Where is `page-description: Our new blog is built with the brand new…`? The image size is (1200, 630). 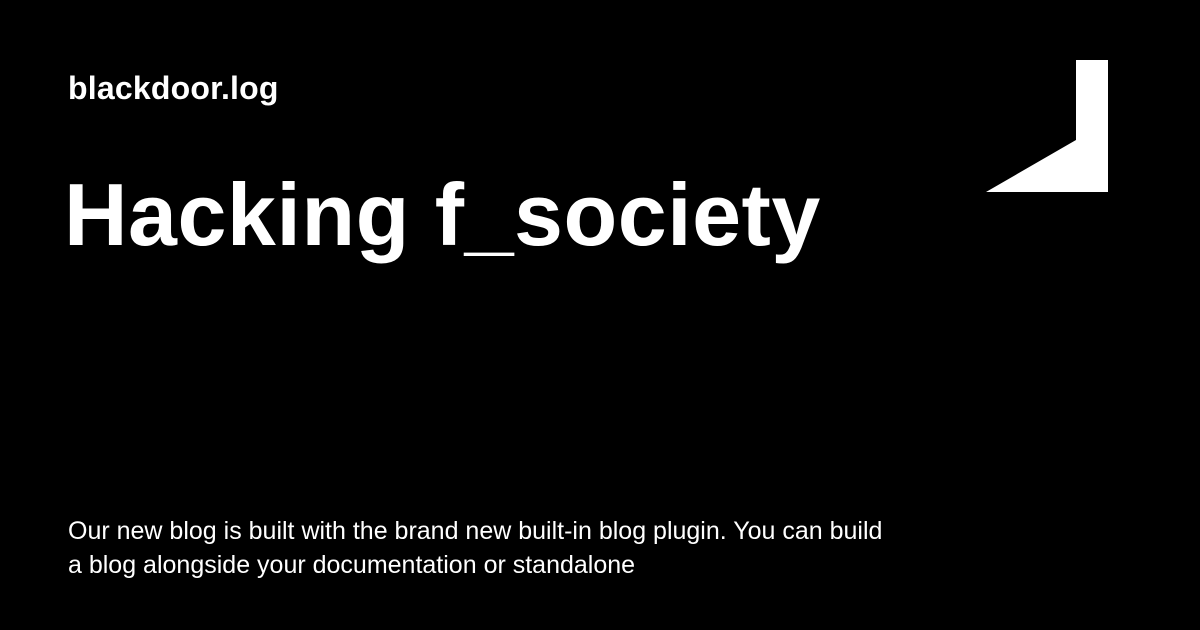
page-description: Our new blog is built with the brand new… is located at coordinates (475, 548).